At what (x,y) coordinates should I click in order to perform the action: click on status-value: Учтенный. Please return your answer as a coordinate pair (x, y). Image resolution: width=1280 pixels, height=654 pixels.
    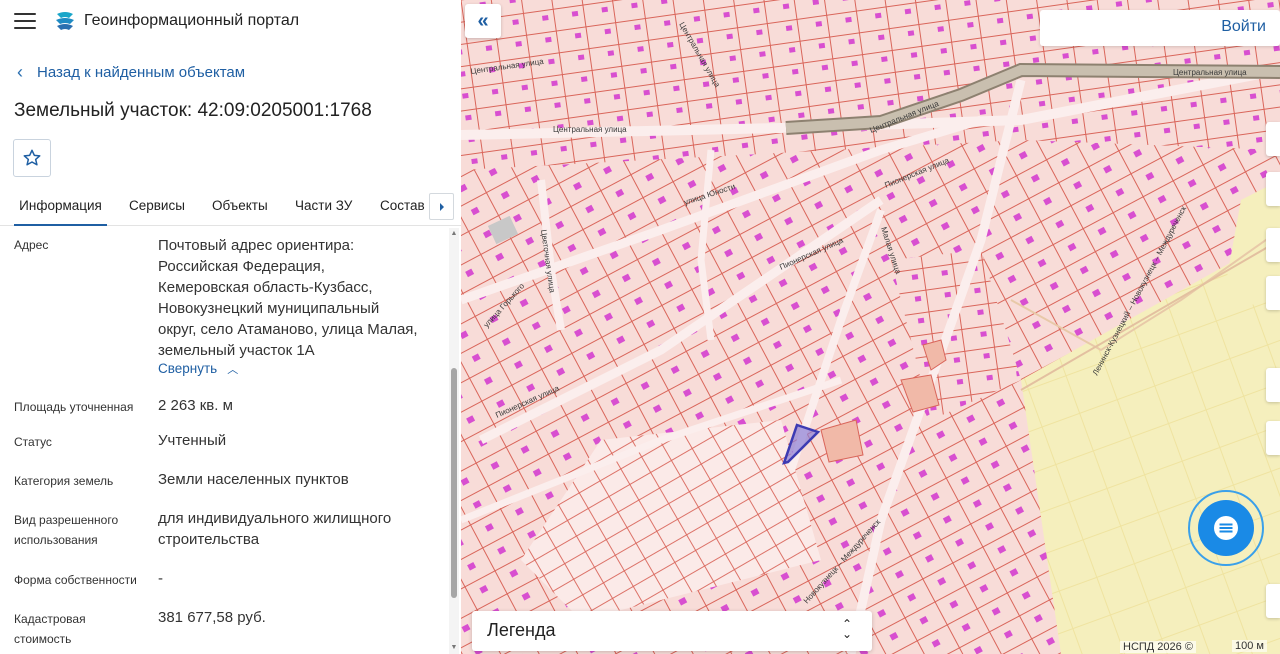
    Looking at the image, I should click on (192, 440).